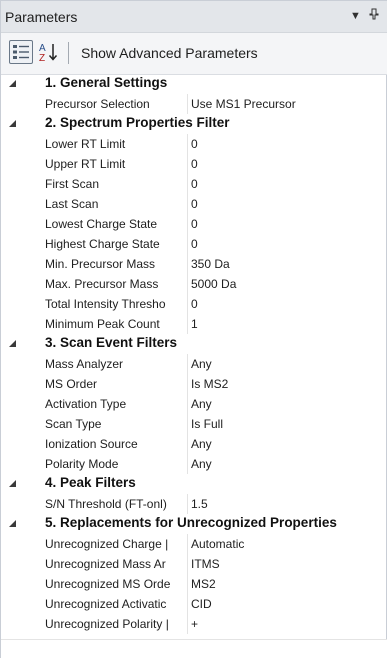 Image resolution: width=388 pixels, height=659 pixels. I want to click on category-label: 3. Scan Event Filters, so click(111, 342).